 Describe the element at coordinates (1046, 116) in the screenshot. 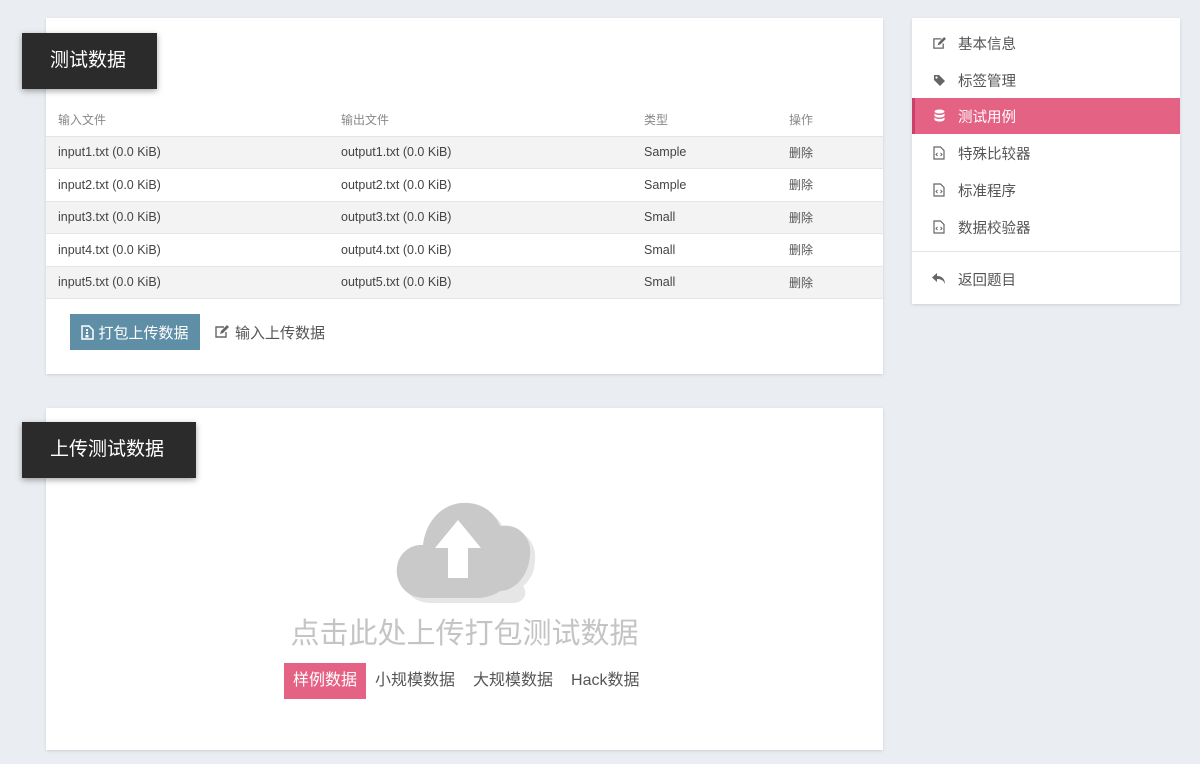

I see `sidebar-item-test-cases: 测试用例` at that location.